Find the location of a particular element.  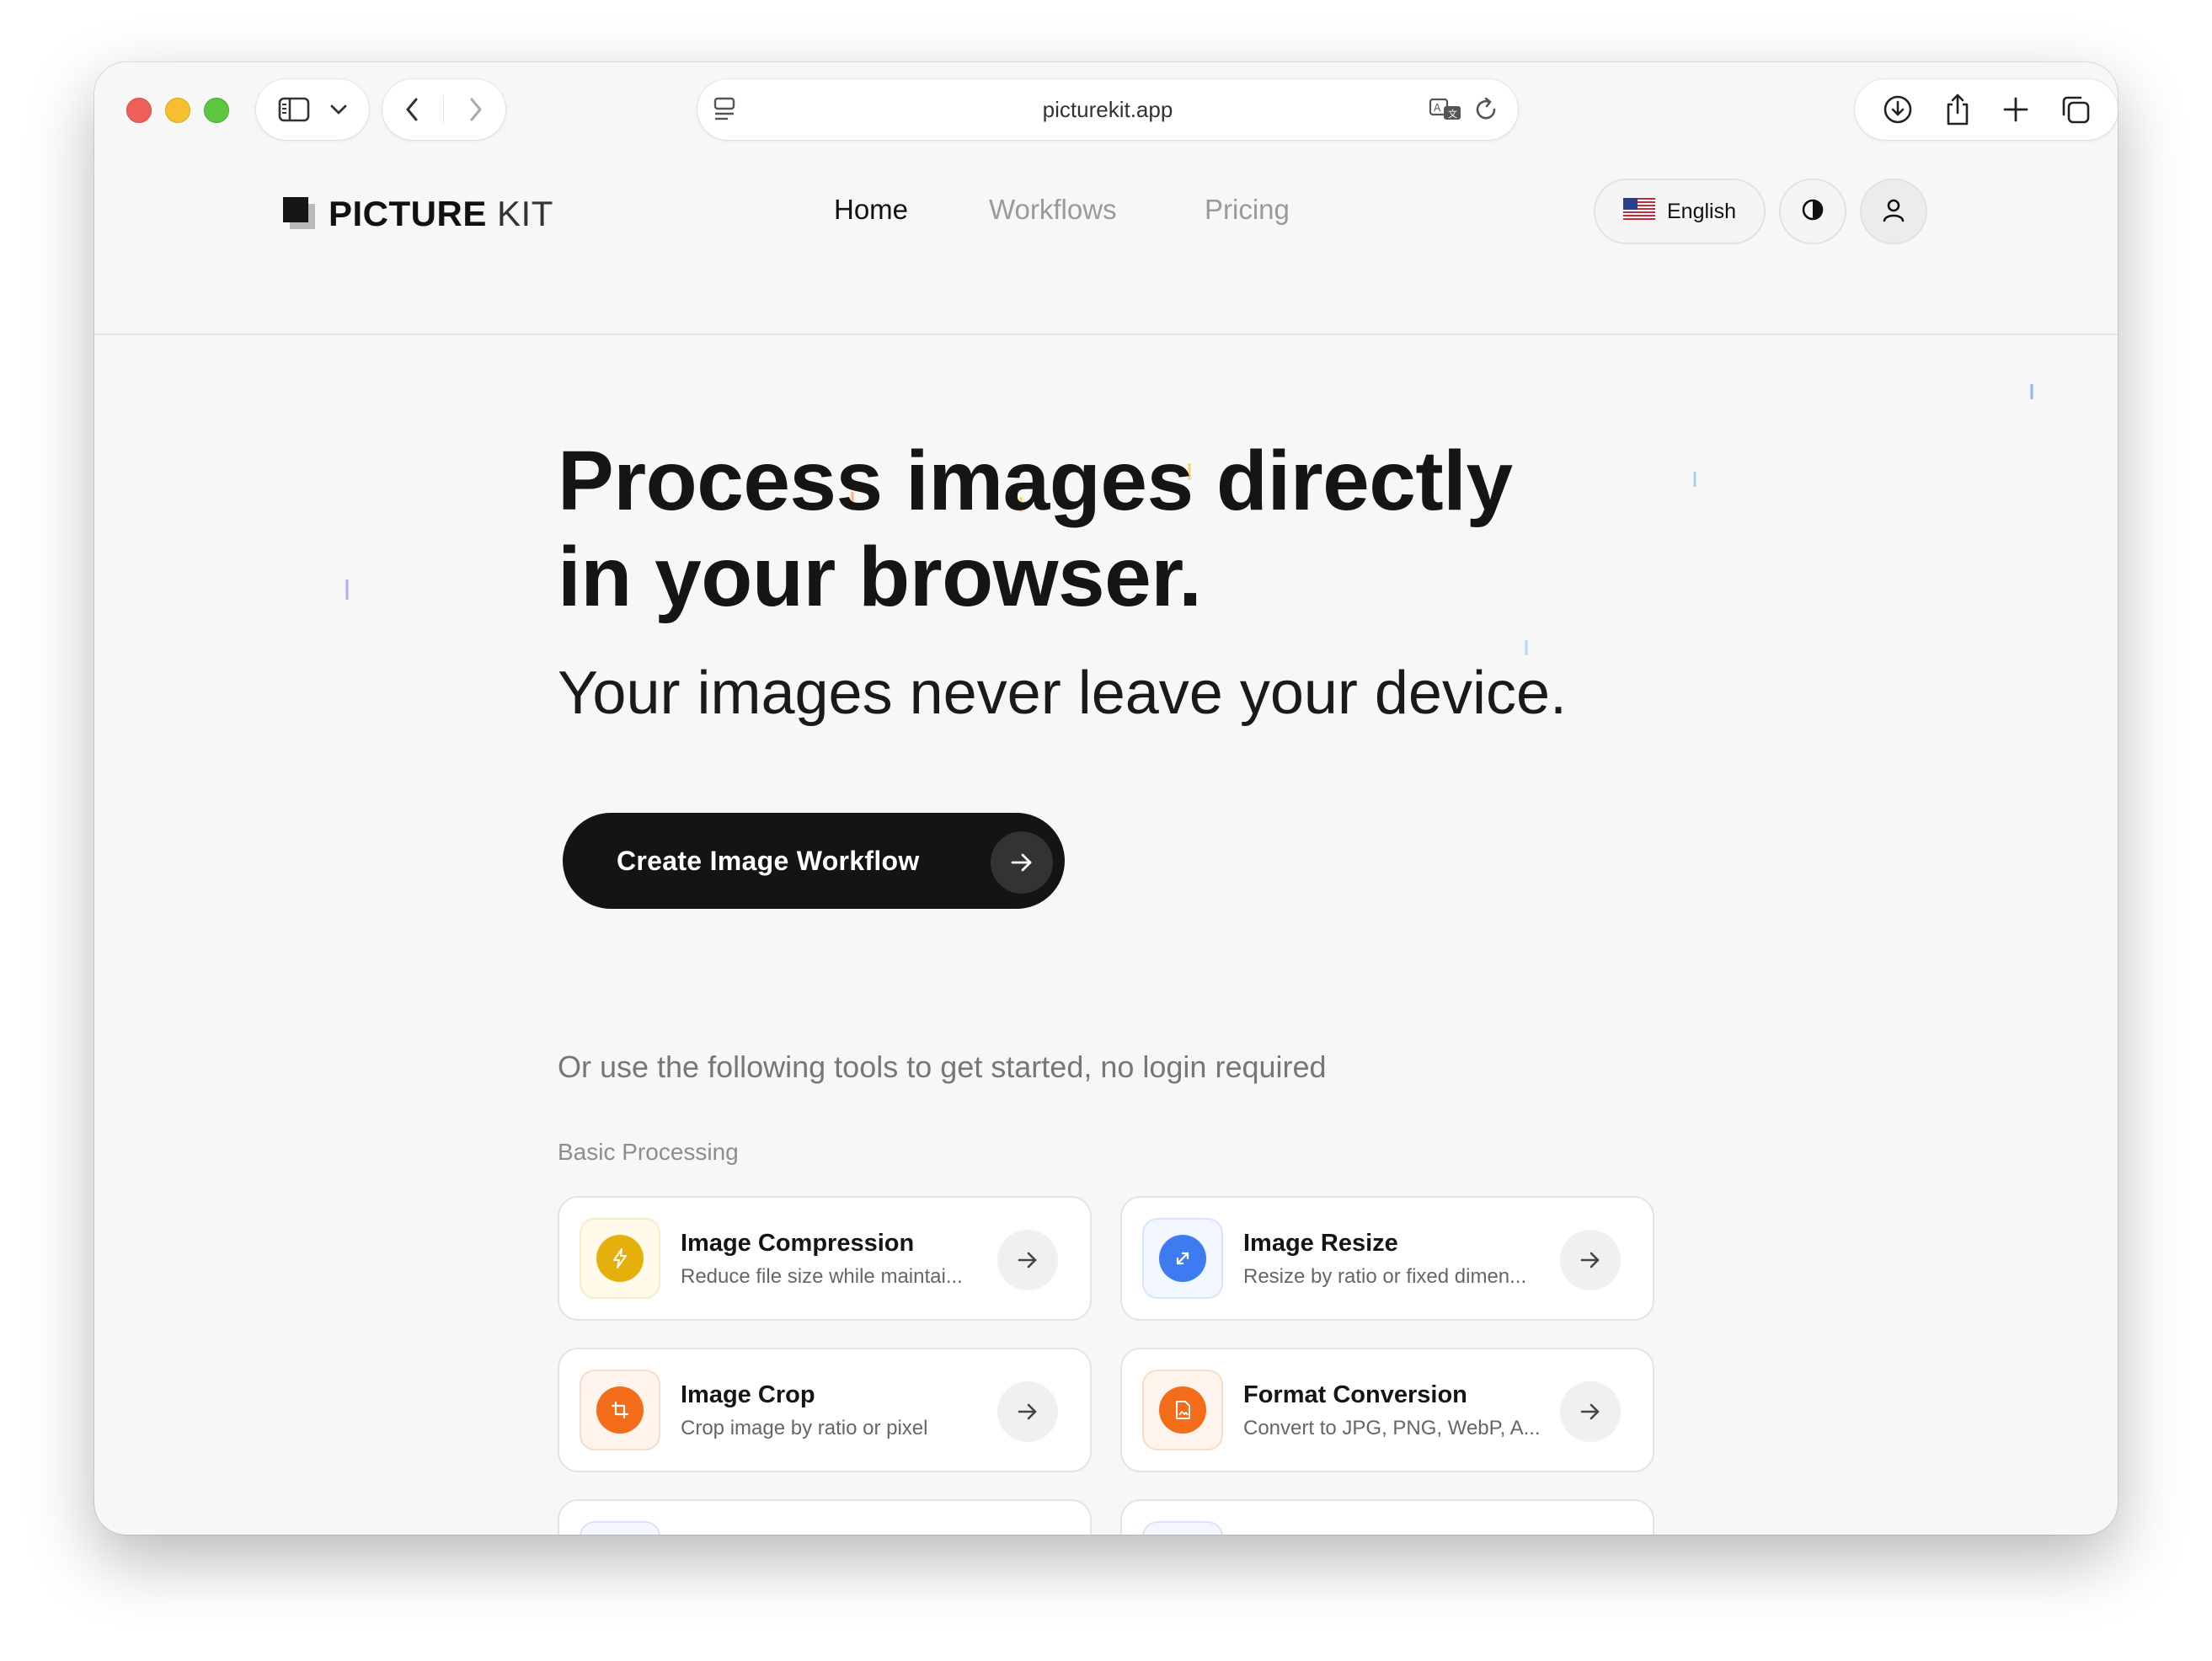

language-select-button: English is located at coordinates (1680, 211).